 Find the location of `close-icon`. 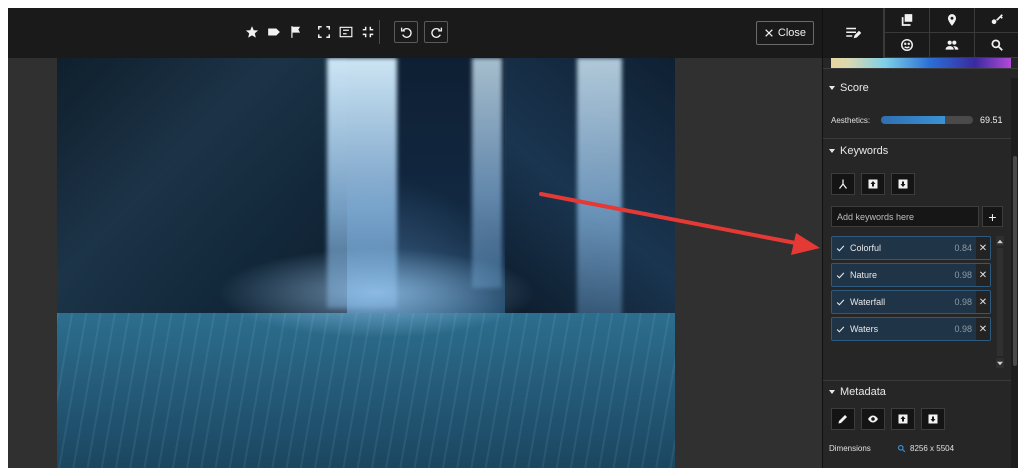

close-icon is located at coordinates (769, 33).